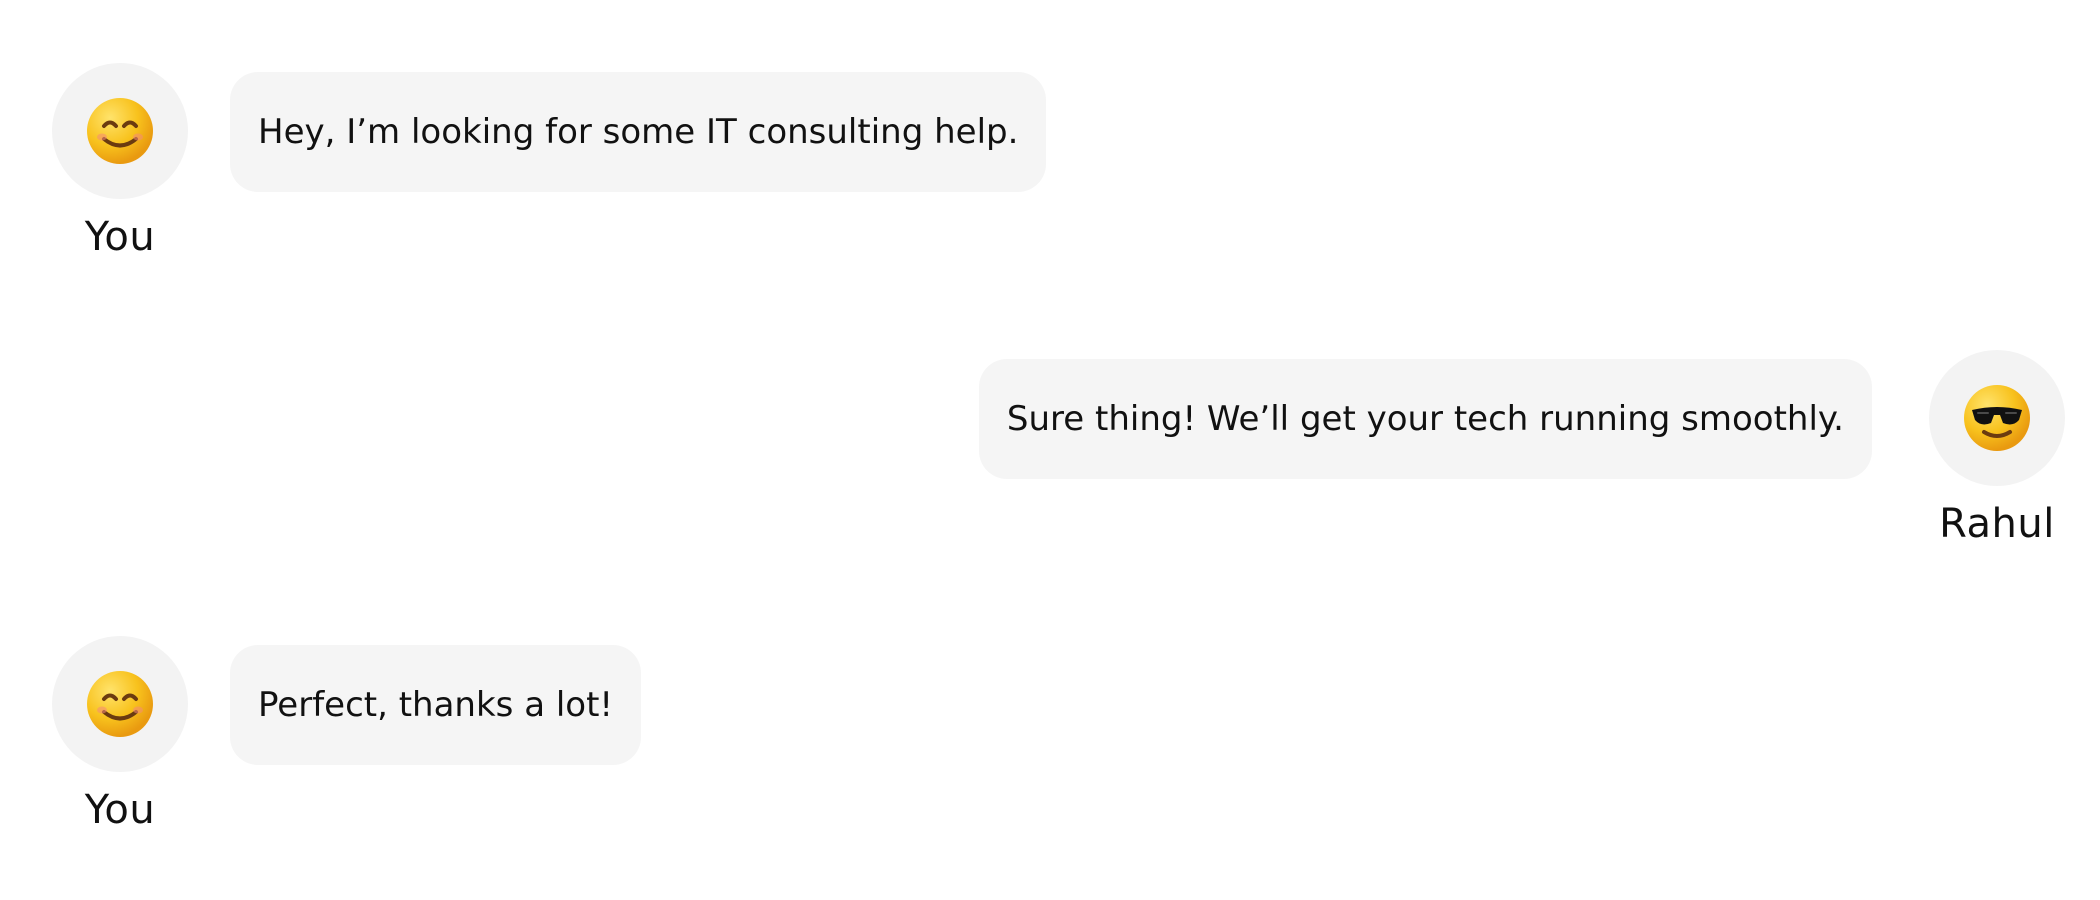 The width and height of the screenshot is (2100, 900). What do you see at coordinates (1997, 524) in the screenshot?
I see `message-sender: Rahul` at bounding box center [1997, 524].